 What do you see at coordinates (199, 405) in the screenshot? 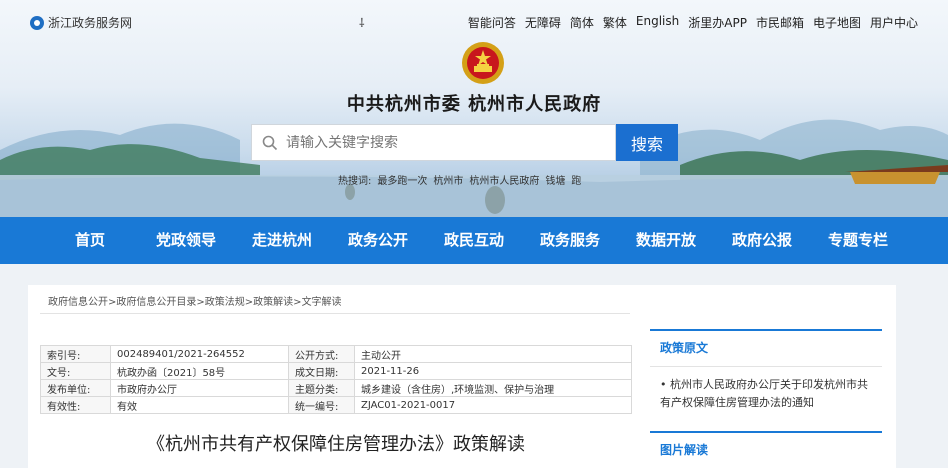
I see `meta-value: 有效` at bounding box center [199, 405].